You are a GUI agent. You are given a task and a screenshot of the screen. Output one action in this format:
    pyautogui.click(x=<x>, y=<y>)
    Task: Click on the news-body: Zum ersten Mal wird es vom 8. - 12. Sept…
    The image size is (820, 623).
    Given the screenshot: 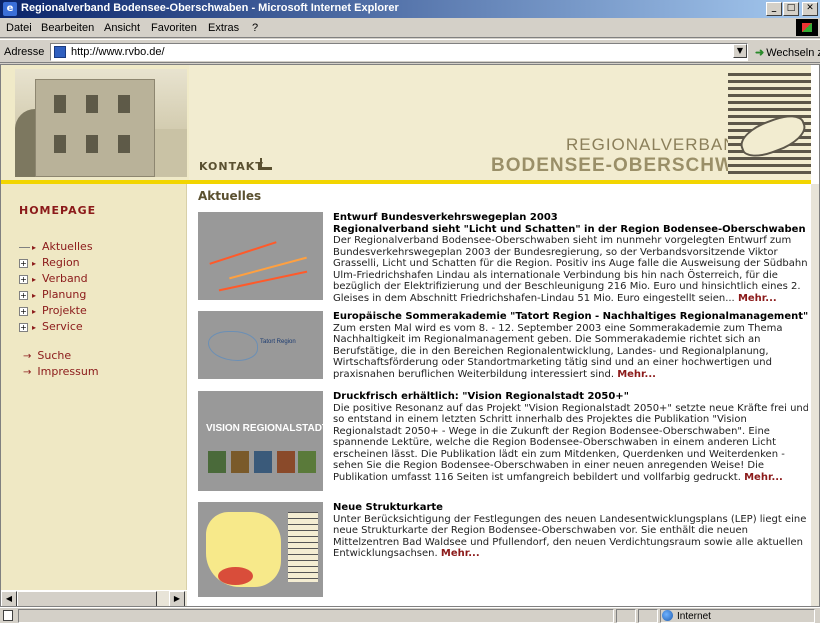 What is the action you would take?
    pyautogui.click(x=558, y=351)
    